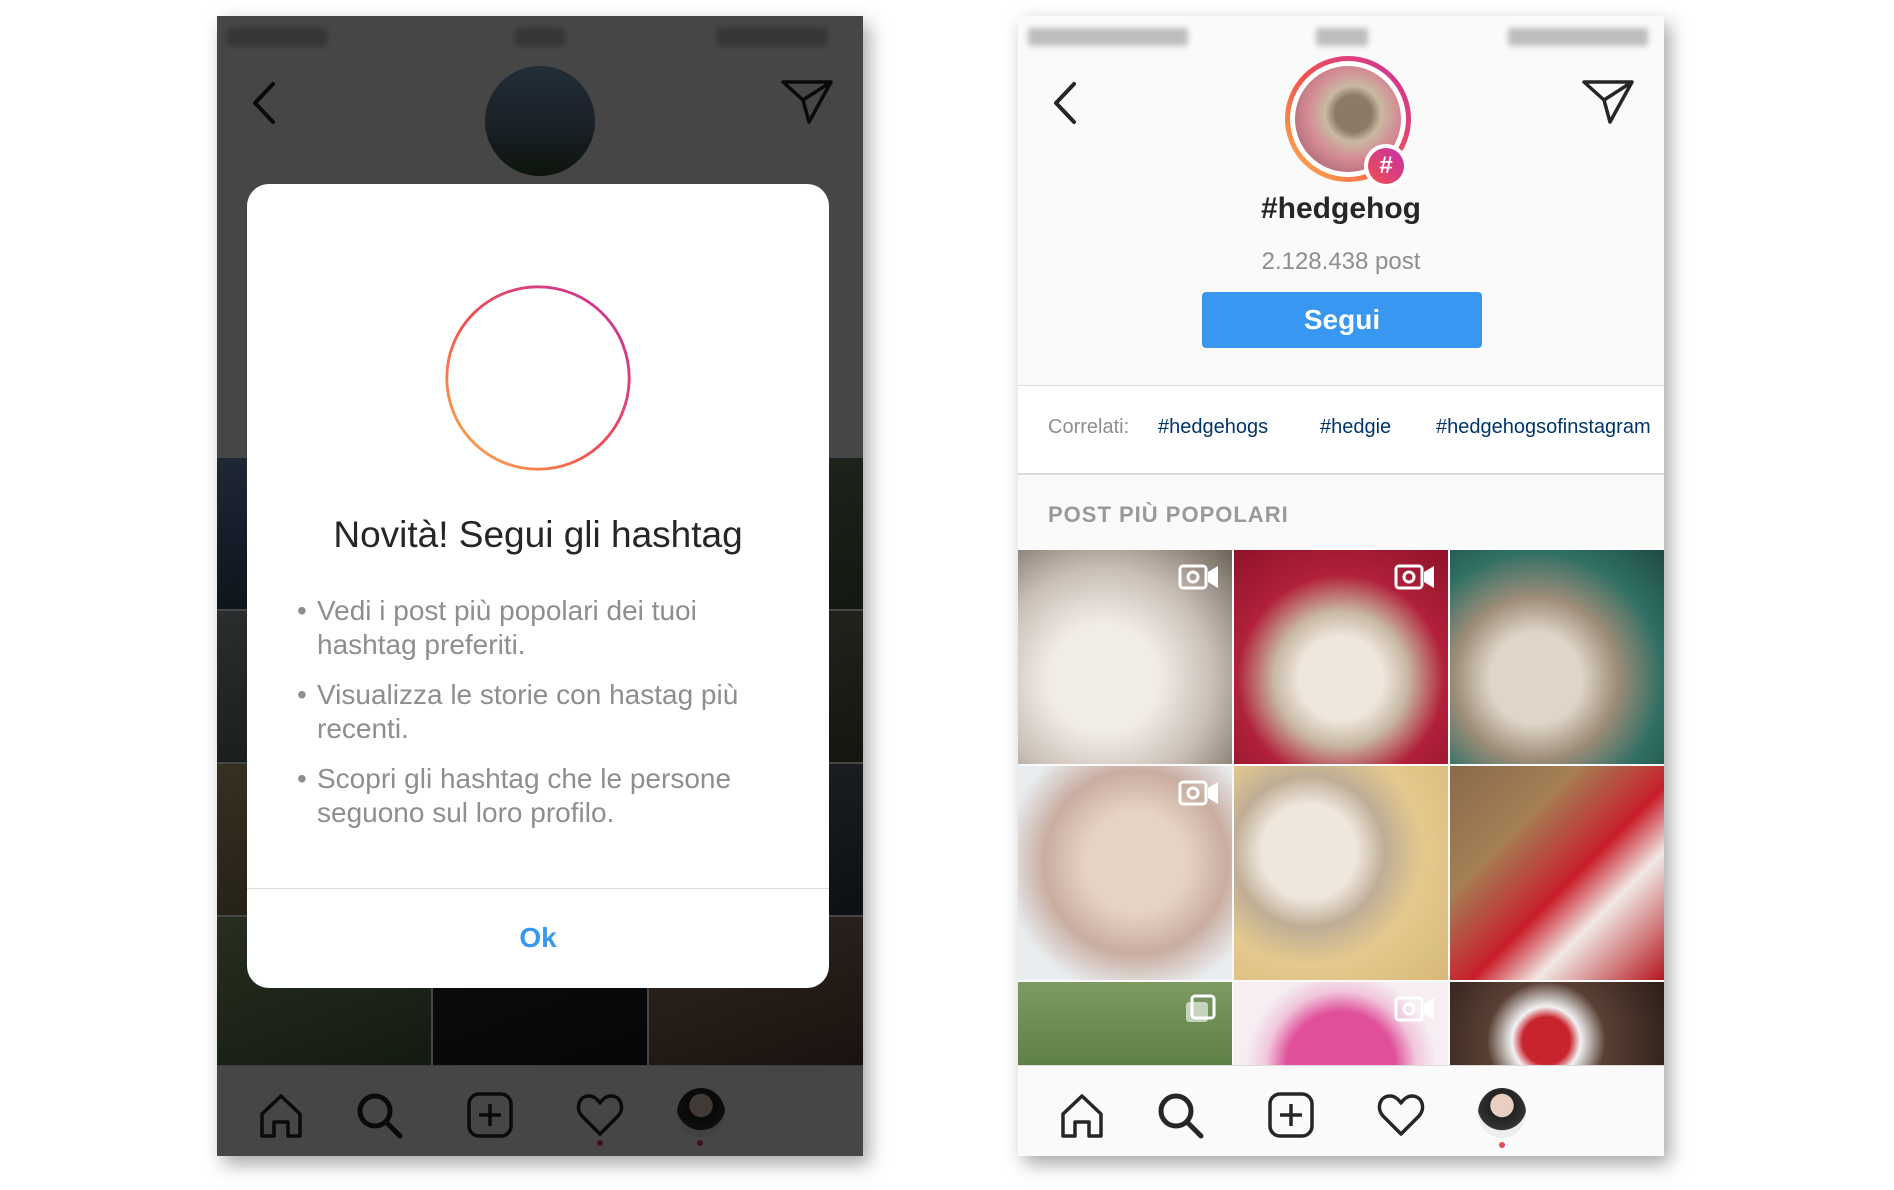  Describe the element at coordinates (1341, 261) in the screenshot. I see `post-count: 2.128.438 post` at that location.